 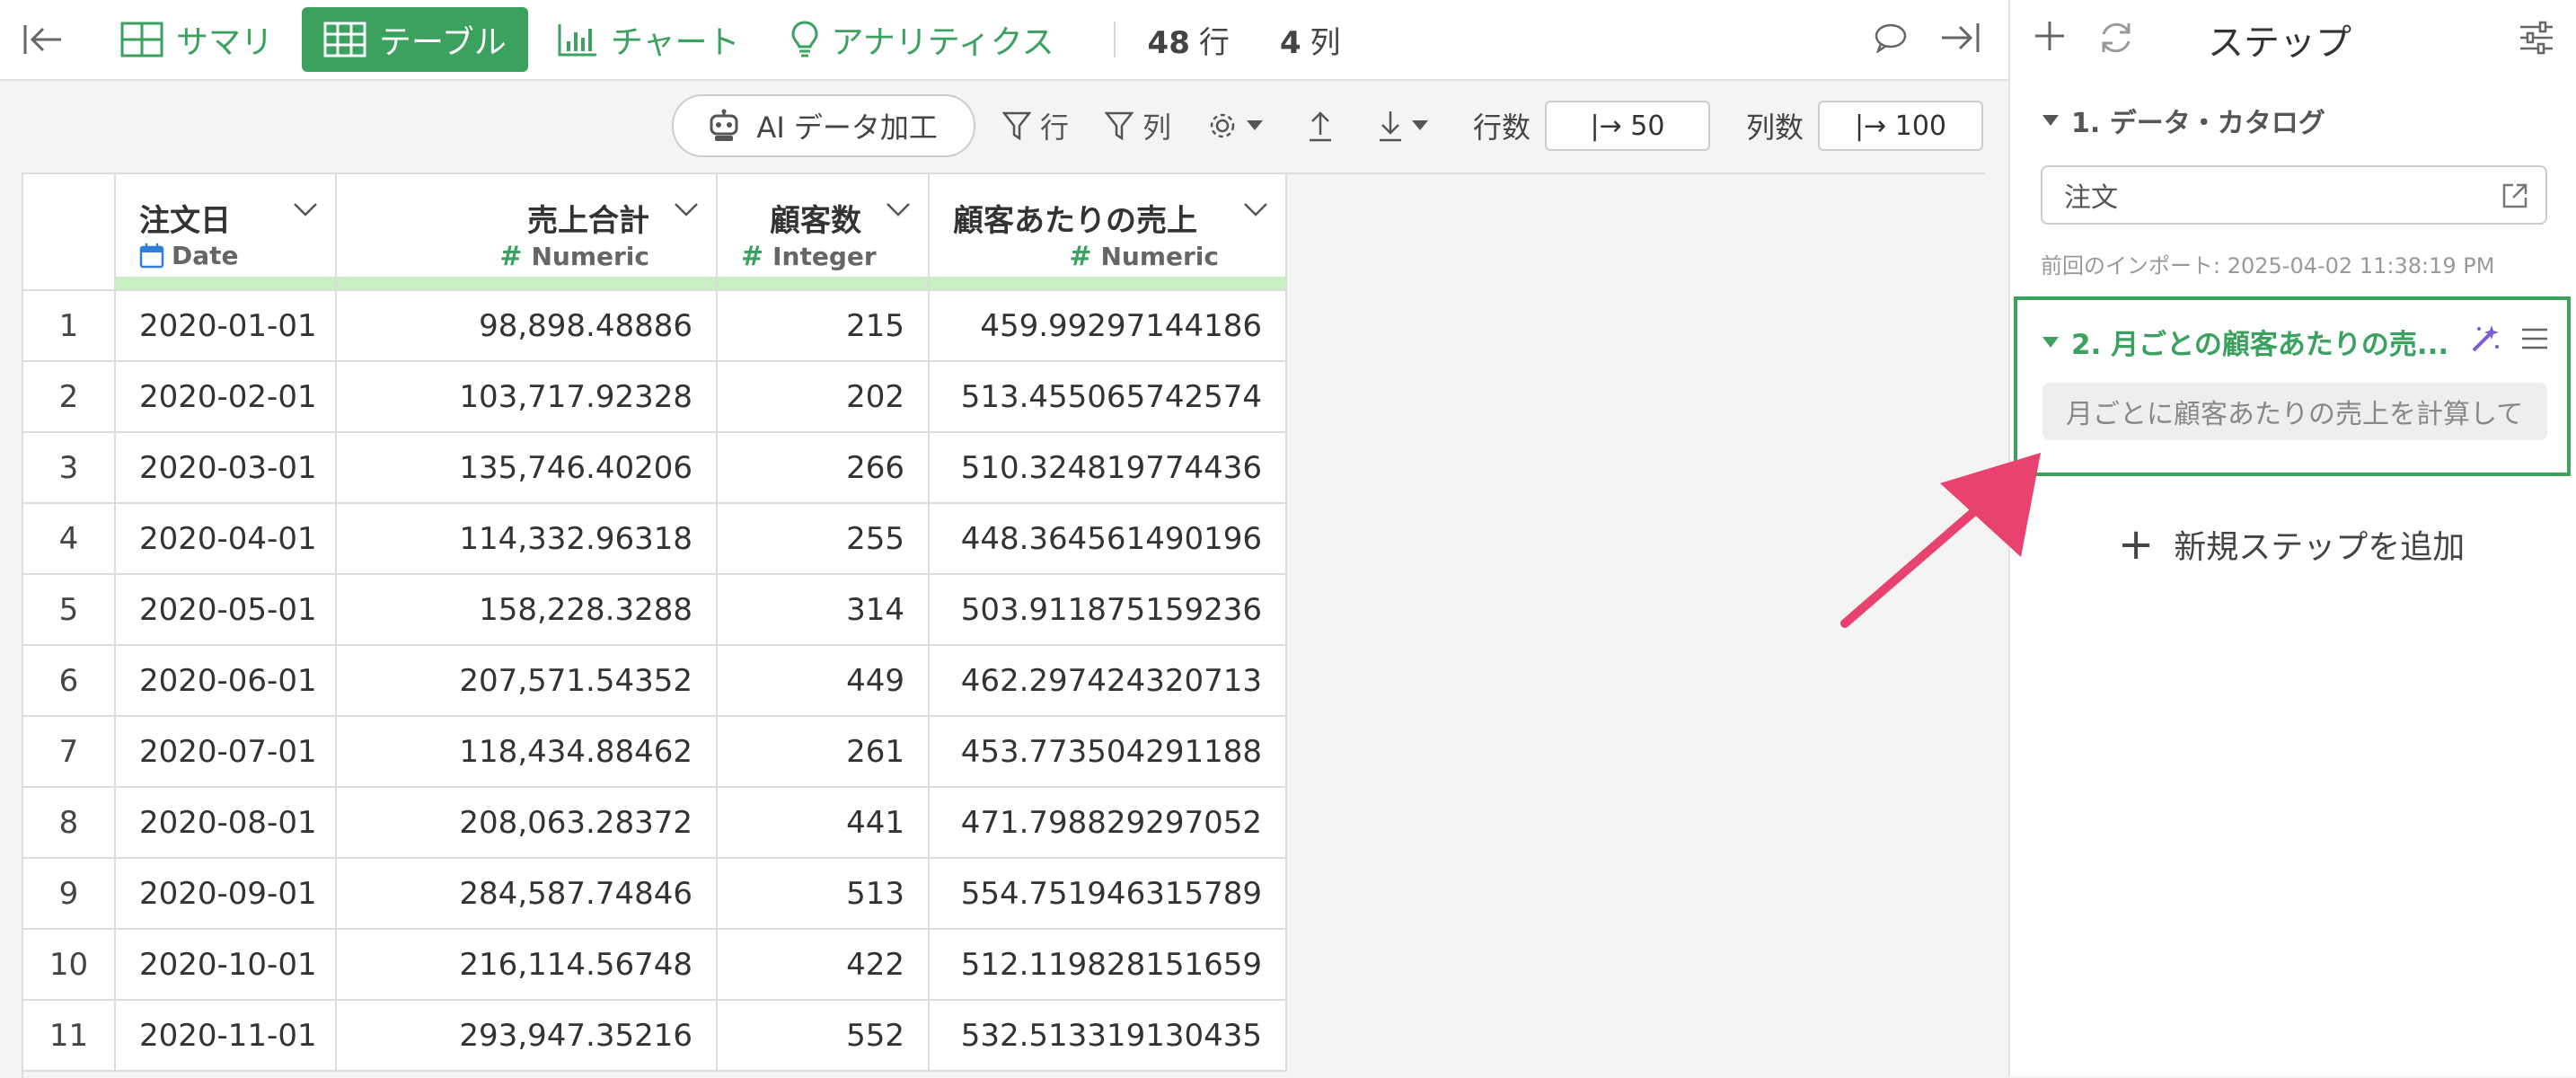 What do you see at coordinates (1108, 1036) in the screenshot?
I see `sales-per-customer-cell: 532.513319130435` at bounding box center [1108, 1036].